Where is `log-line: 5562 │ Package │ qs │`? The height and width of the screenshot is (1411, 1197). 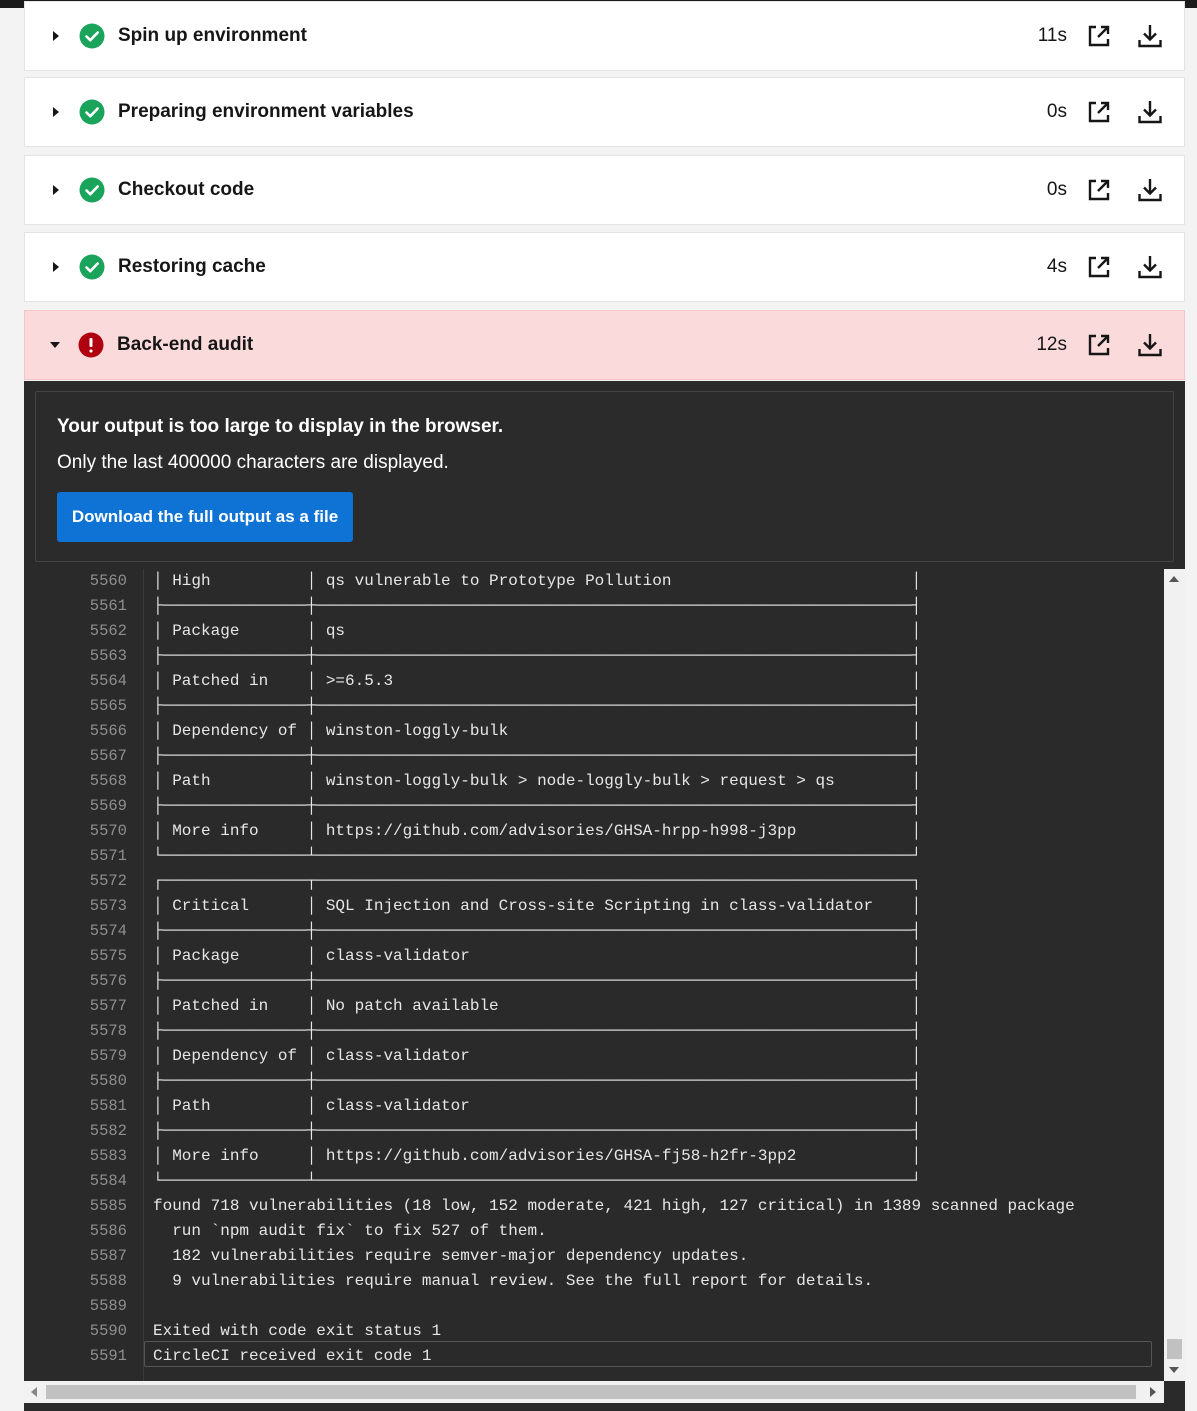
log-line: 5562 │ Package │ qs │ is located at coordinates (594, 631).